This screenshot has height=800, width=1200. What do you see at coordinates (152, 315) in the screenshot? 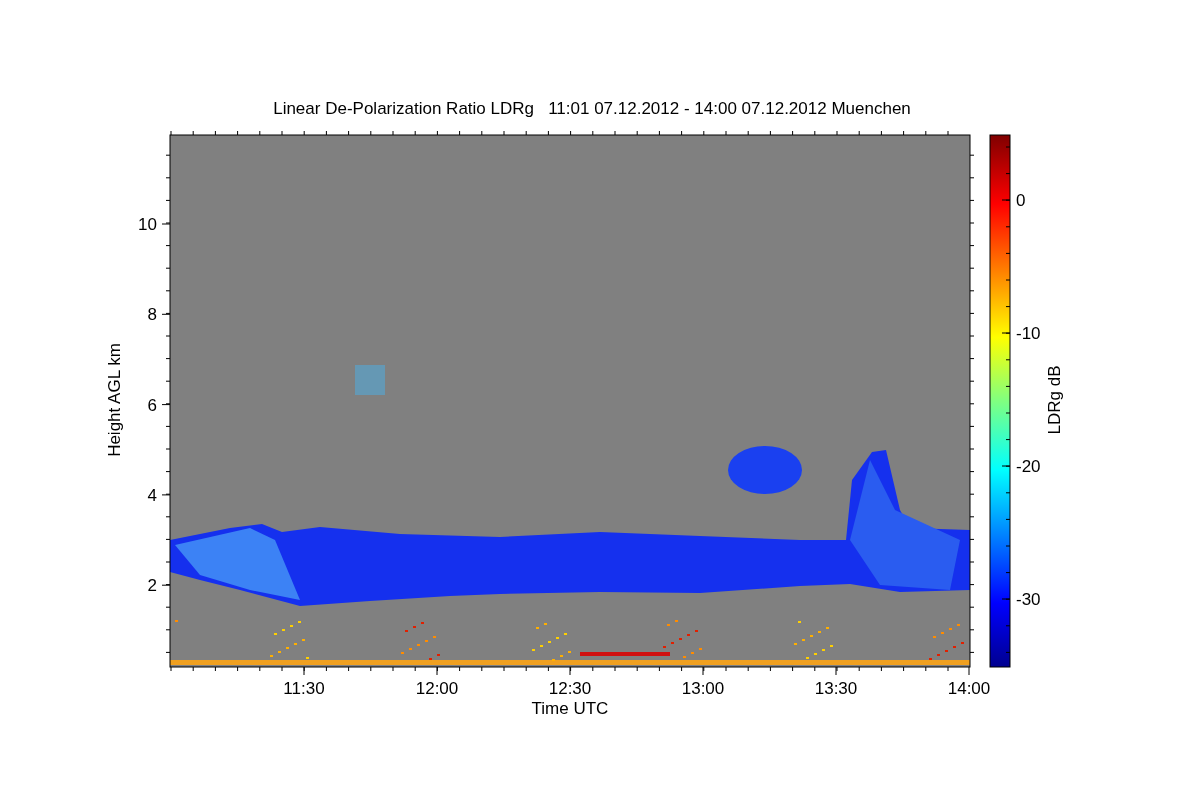
I see `y-tick-label: 8` at bounding box center [152, 315].